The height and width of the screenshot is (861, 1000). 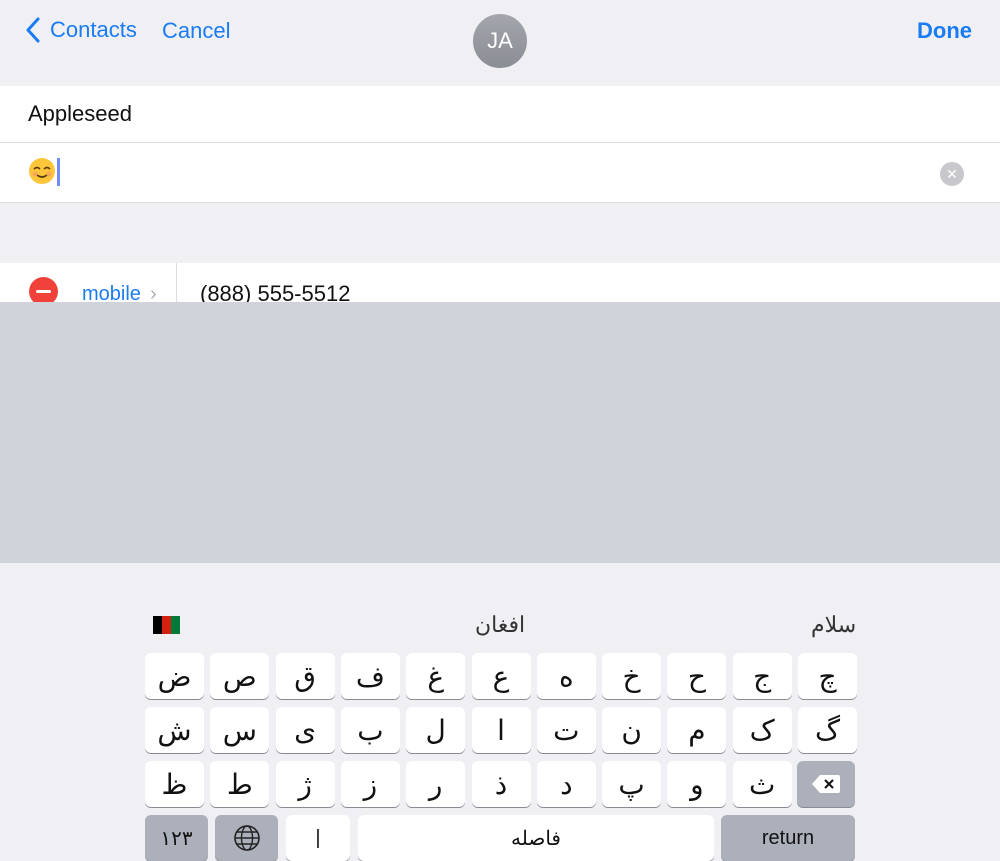 I want to click on letter-key: چ, so click(x=827, y=676).